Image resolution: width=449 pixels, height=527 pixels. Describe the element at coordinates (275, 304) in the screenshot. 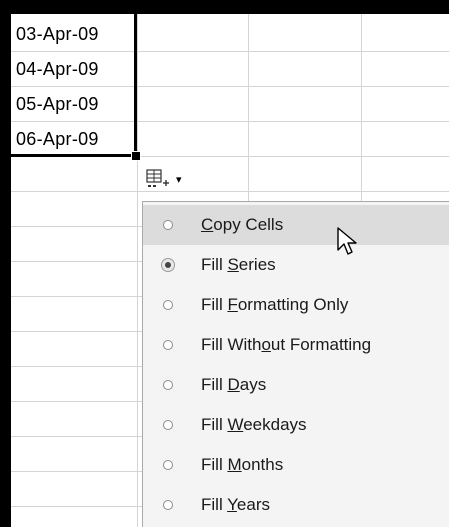

I see `menu-item-label: Fill Formatting Only` at that location.